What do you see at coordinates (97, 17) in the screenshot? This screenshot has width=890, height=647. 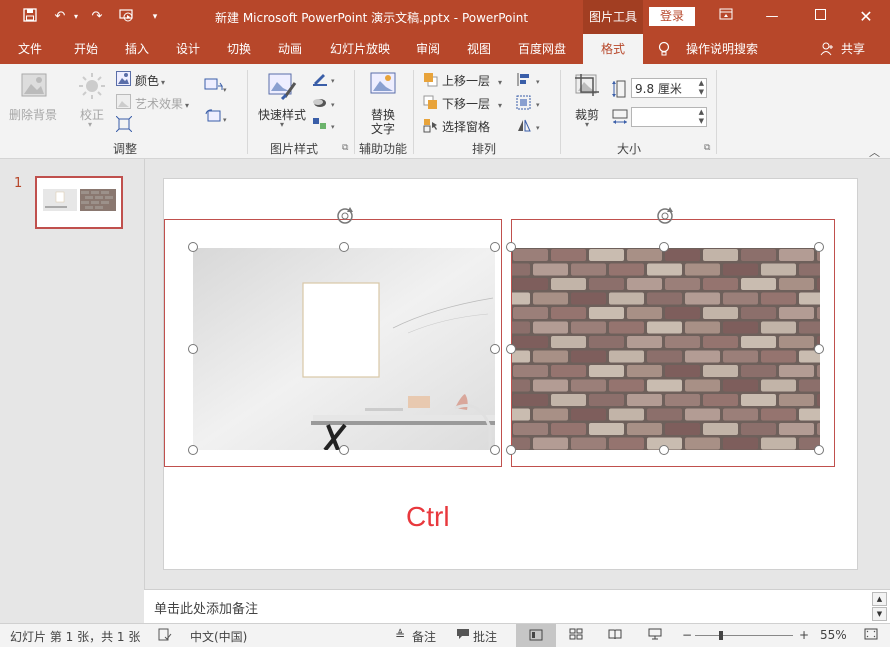 I see `redo-icon: ↷` at bounding box center [97, 17].